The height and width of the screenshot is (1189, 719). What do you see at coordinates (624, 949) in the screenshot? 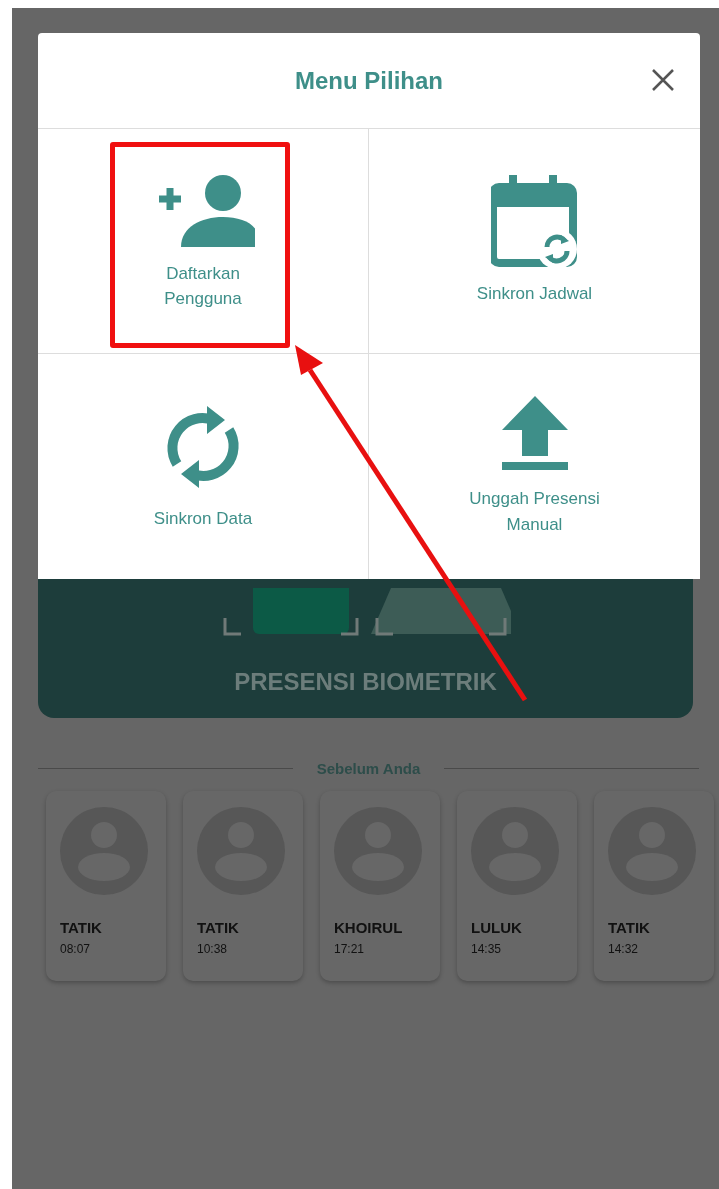
I see `user-time: 14:32` at bounding box center [624, 949].